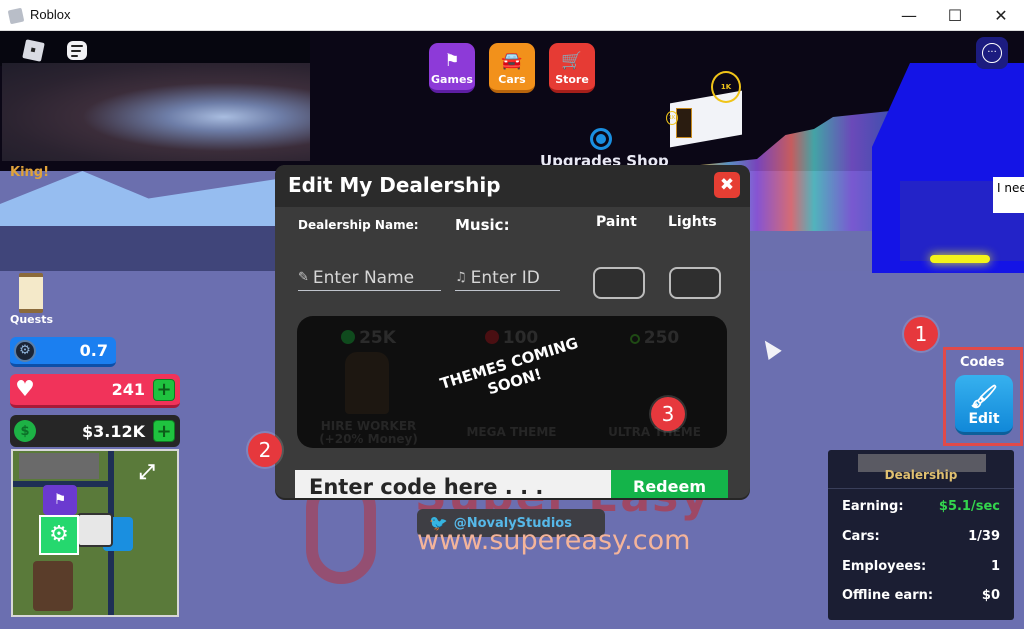  I want to click on music-id-input: ♫ Enter ID, so click(507, 278).